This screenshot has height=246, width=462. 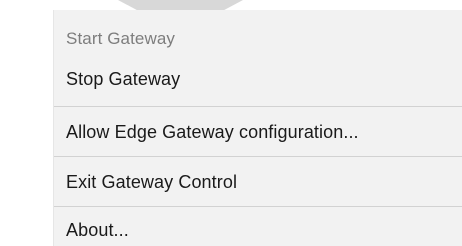 What do you see at coordinates (121, 38) in the screenshot?
I see `menu-item-start-gateway: Start Gateway` at bounding box center [121, 38].